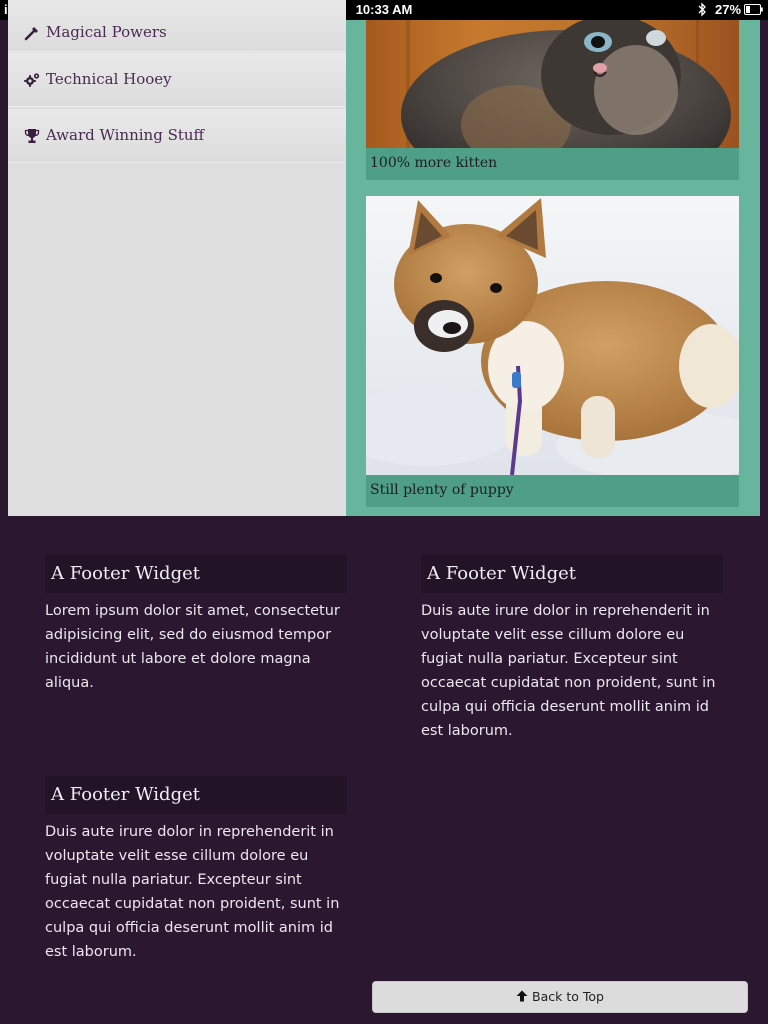  I want to click on bluetooth-icon, so click(702, 9).